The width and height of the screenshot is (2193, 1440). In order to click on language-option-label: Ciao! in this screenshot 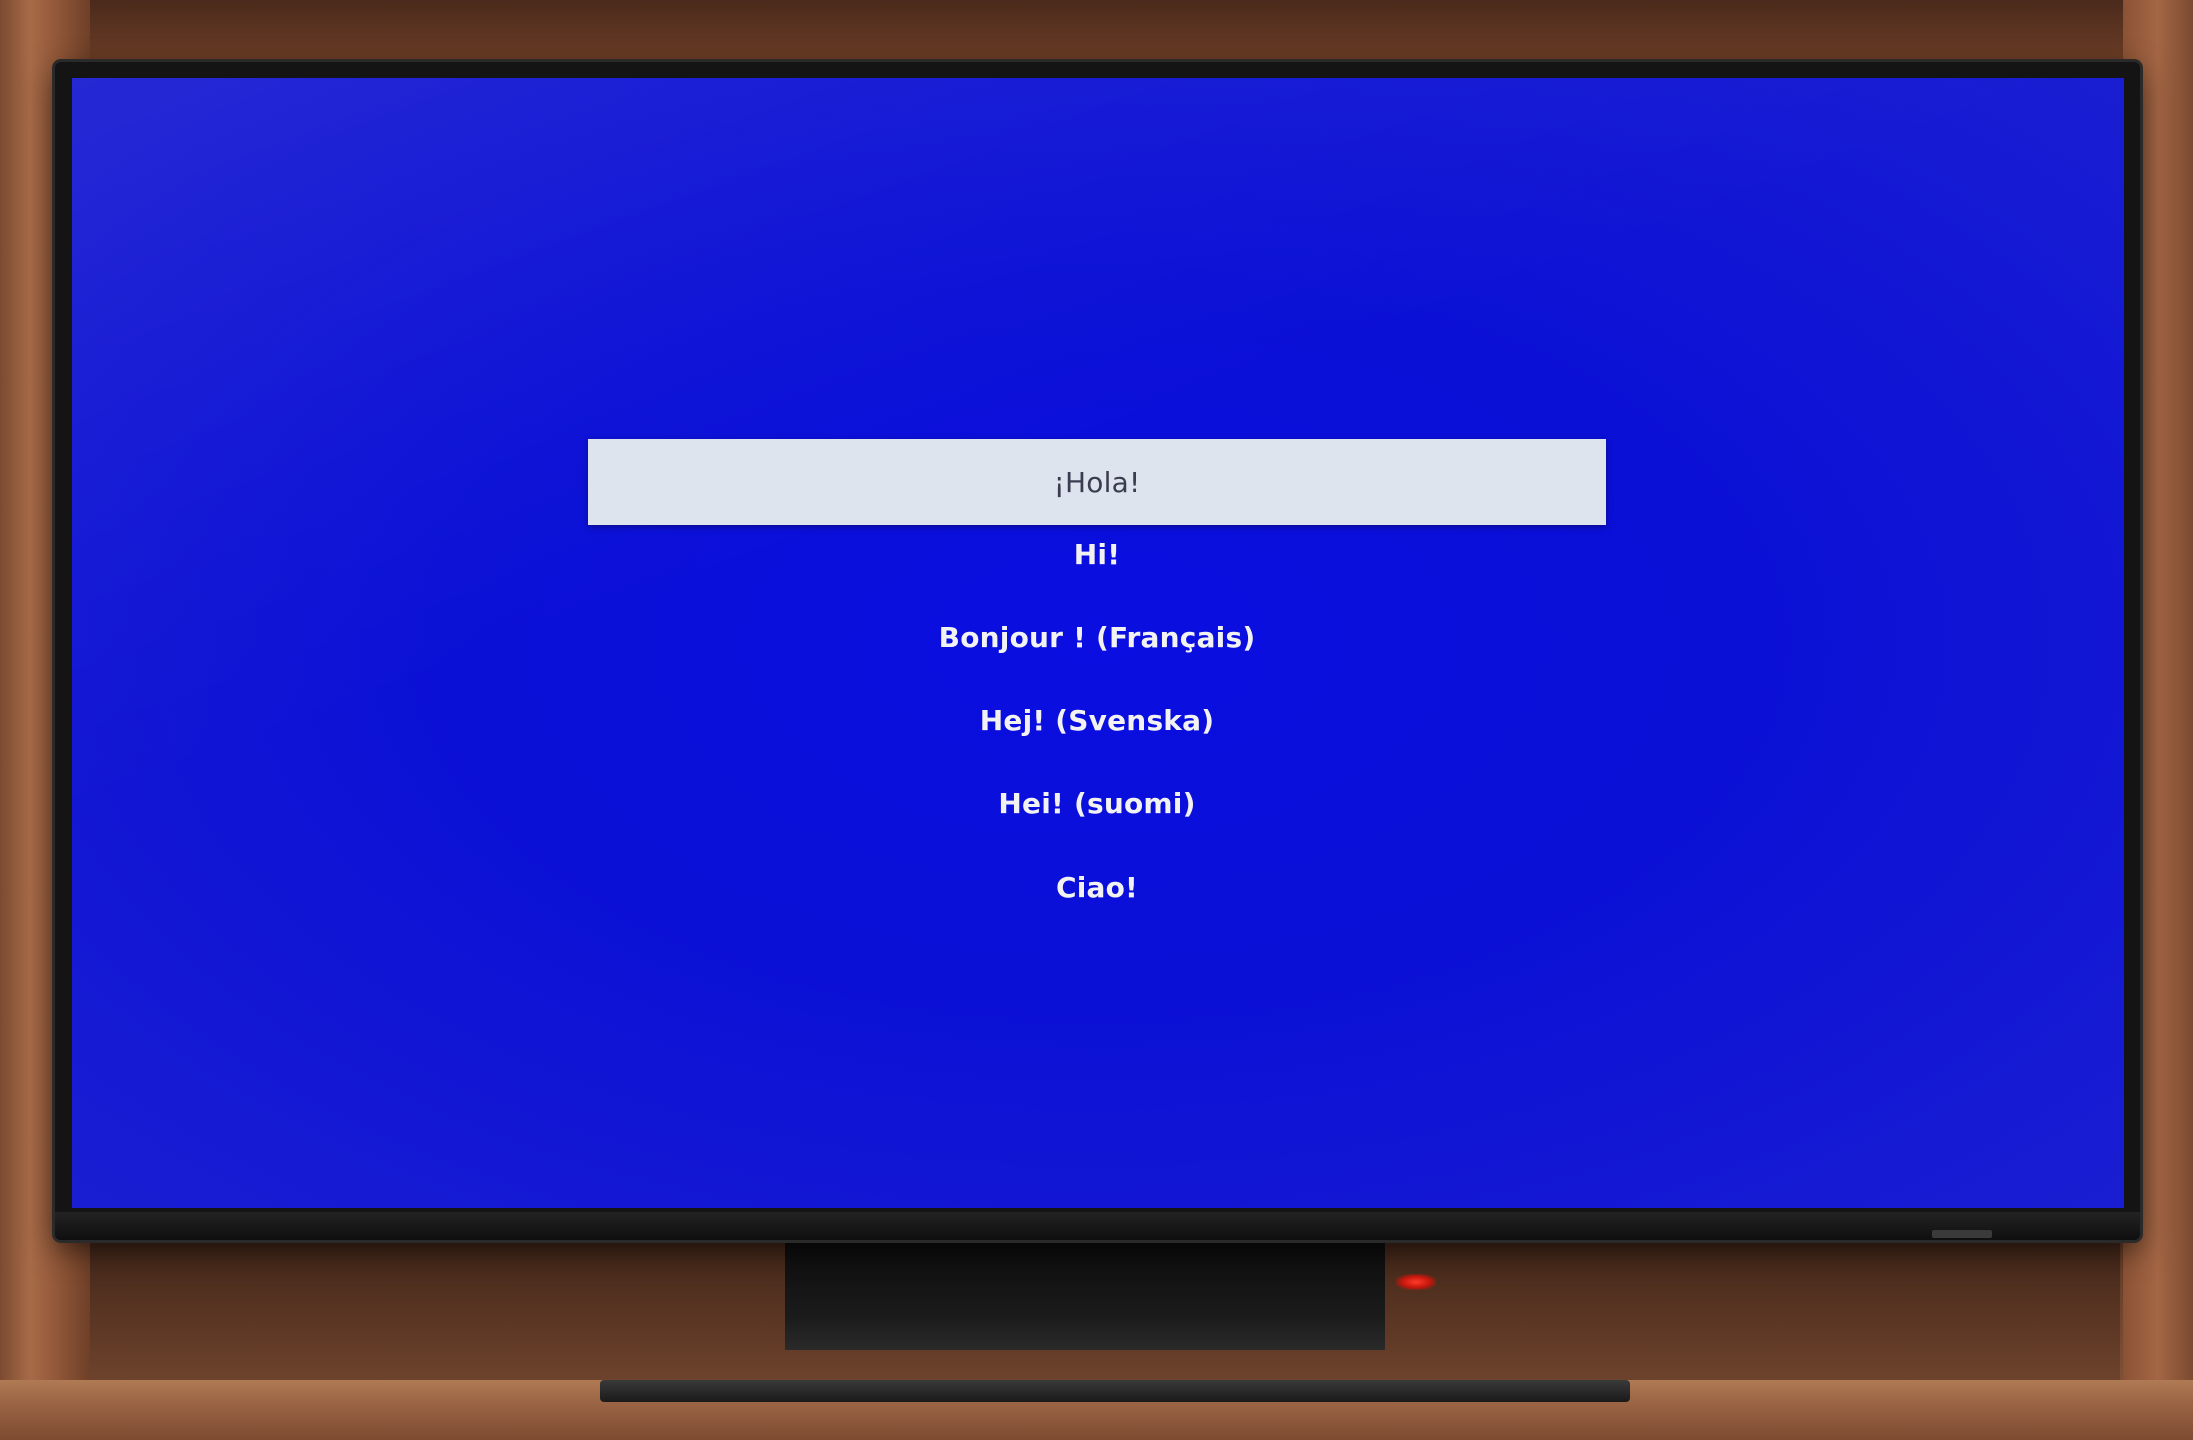, I will do `click(1097, 887)`.